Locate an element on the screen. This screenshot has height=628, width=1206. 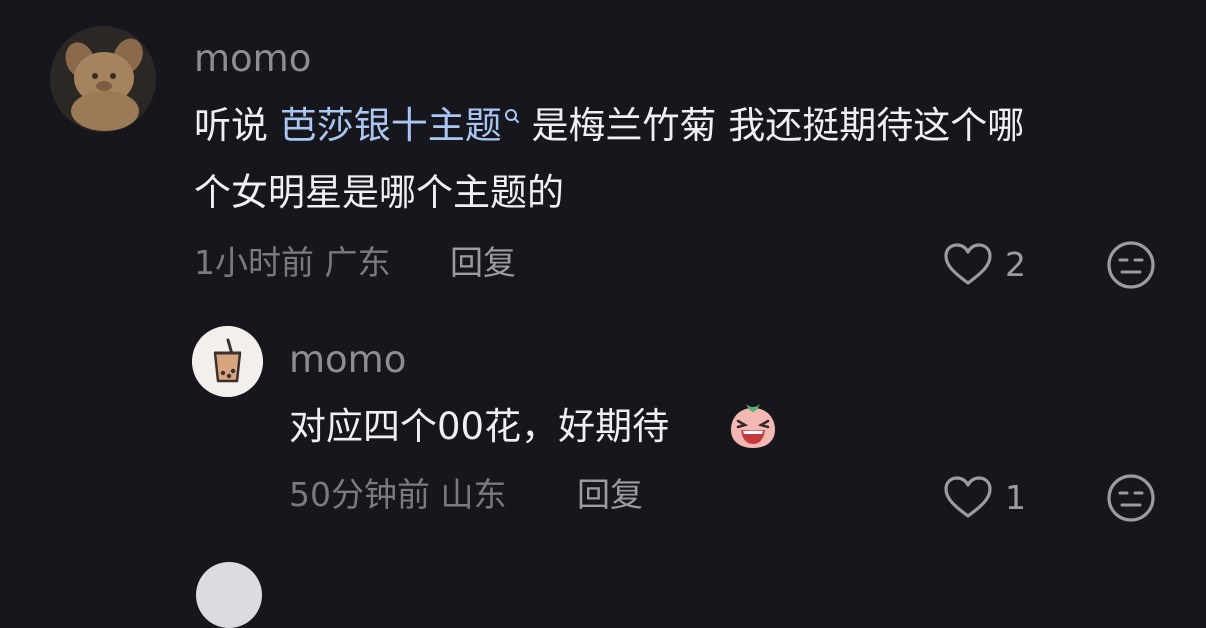
comment-text: 对应四个00花，好期待 is located at coordinates (479, 427).